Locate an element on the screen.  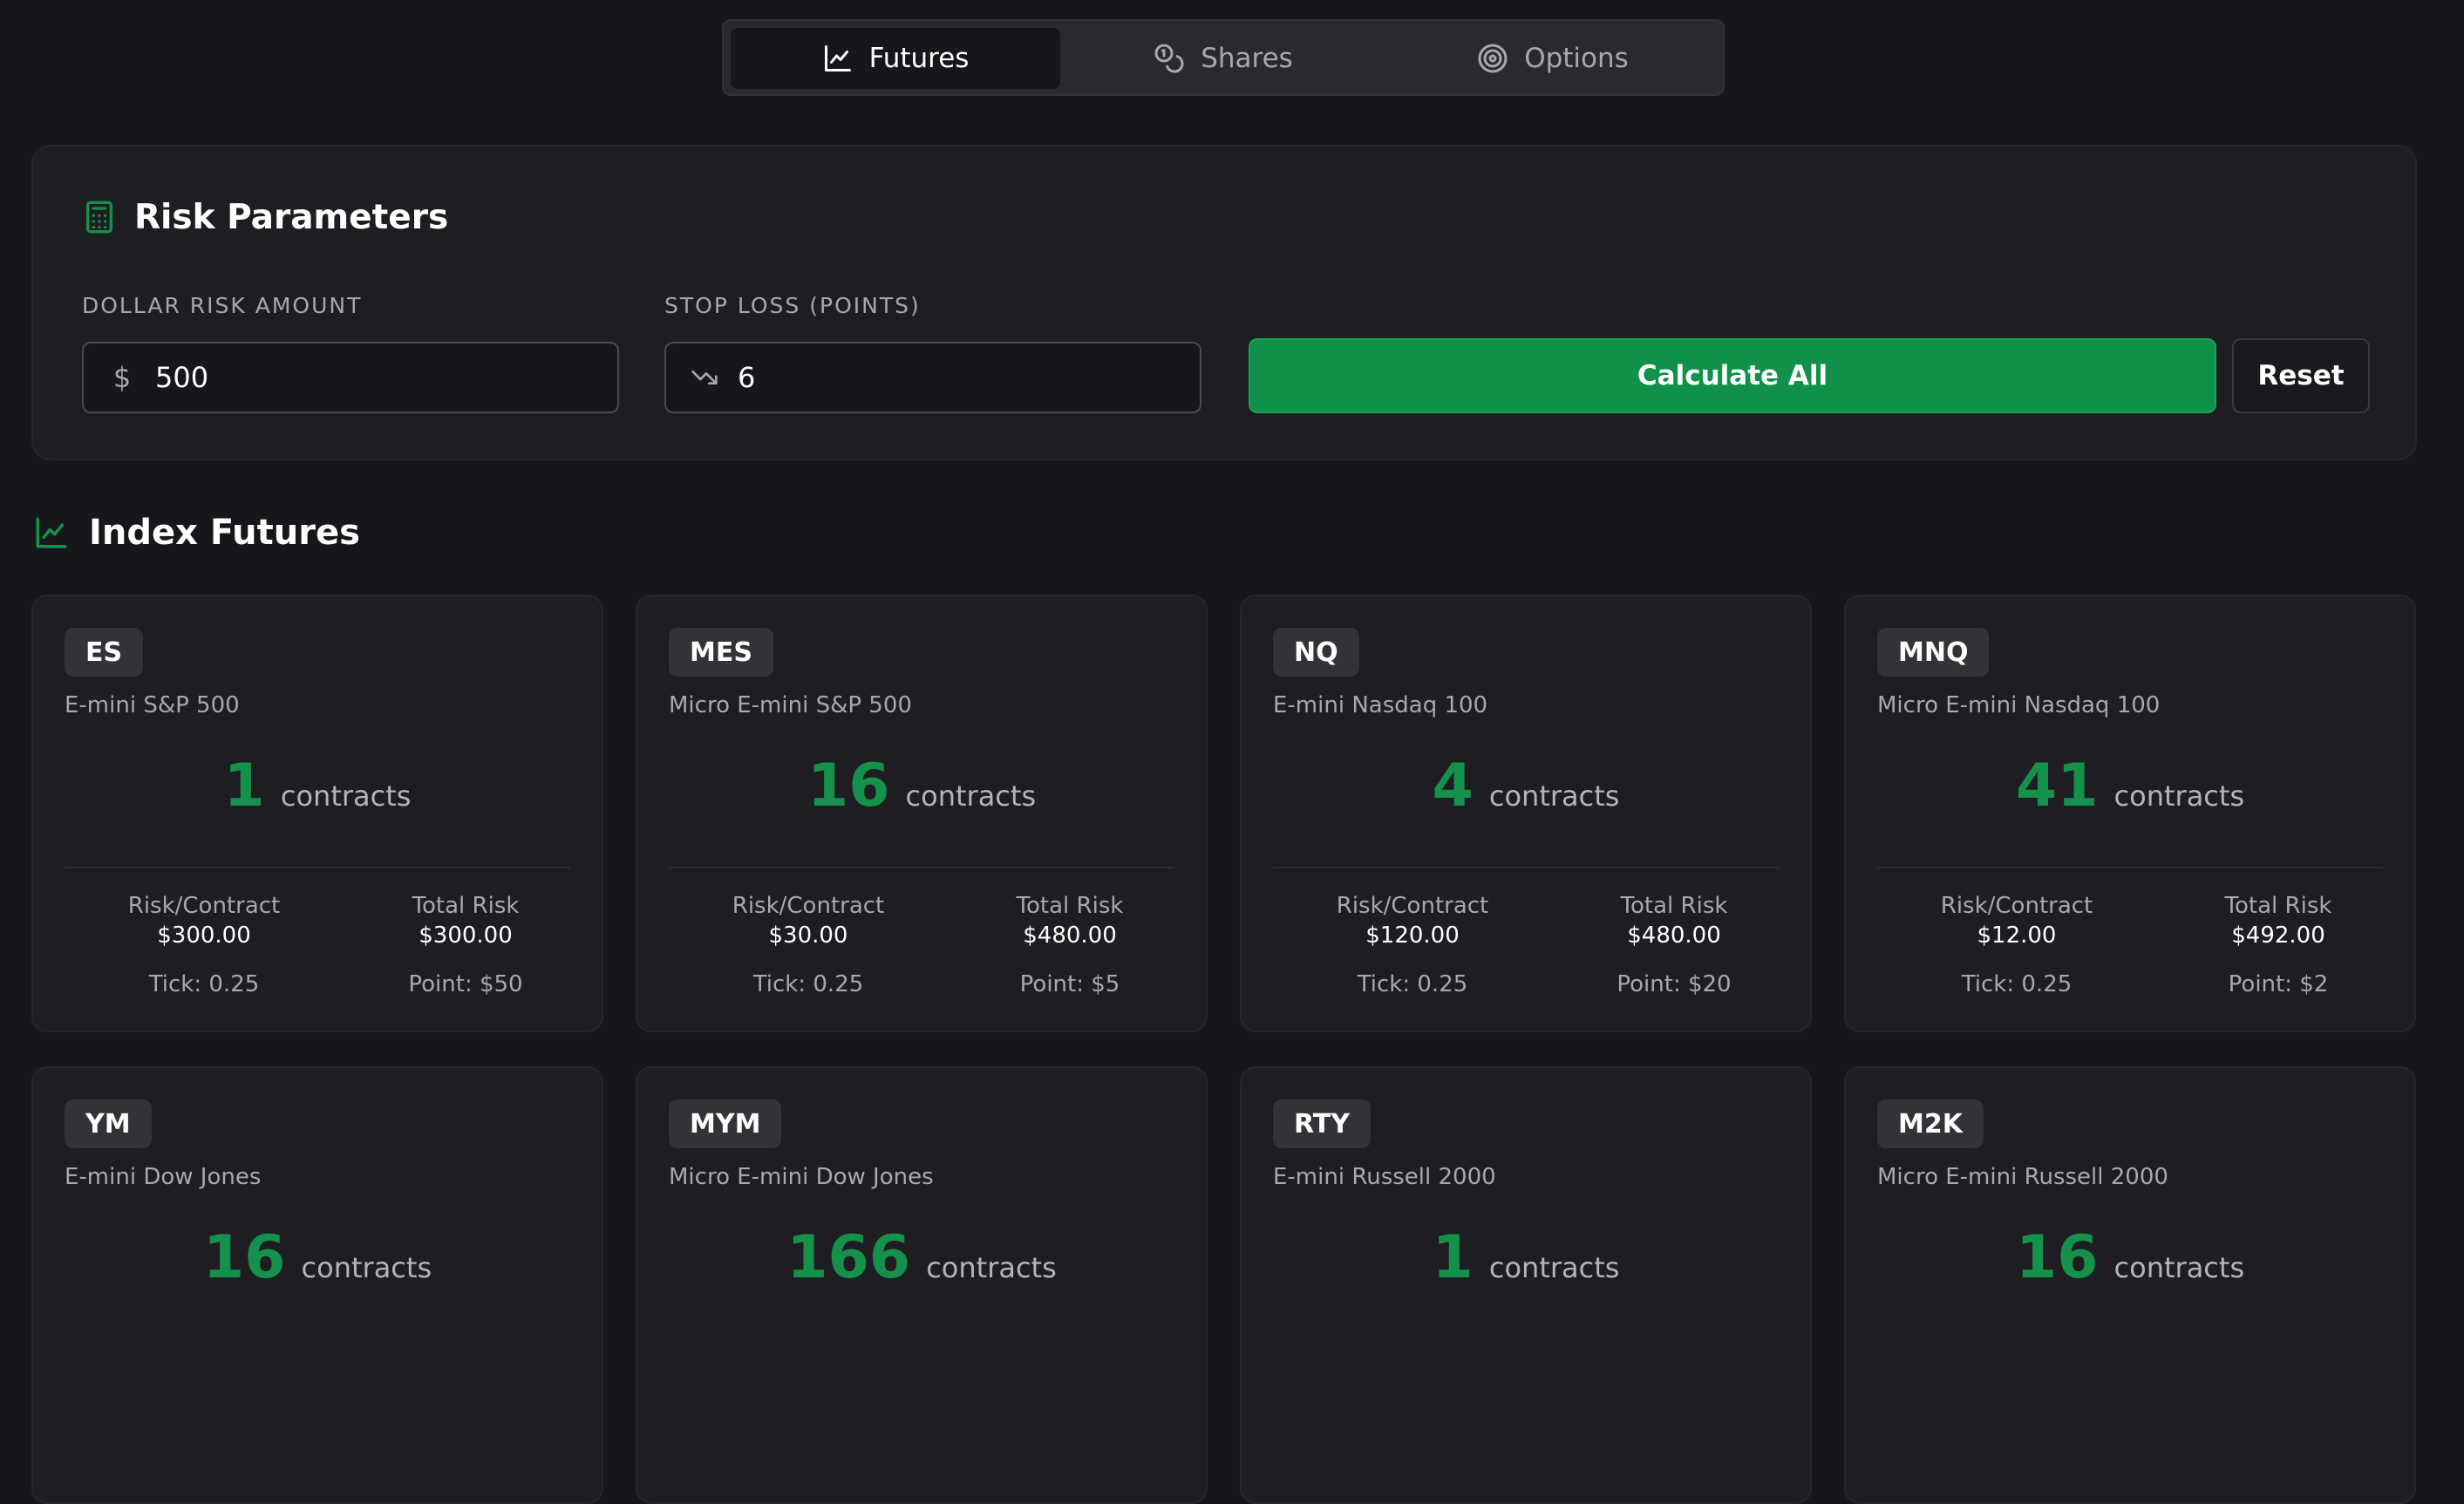
symbol-badge: MNQ is located at coordinates (1933, 652).